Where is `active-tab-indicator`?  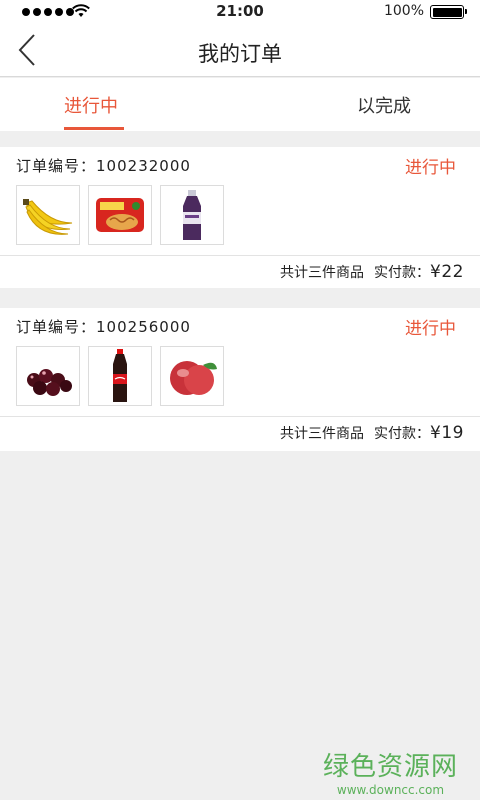 active-tab-indicator is located at coordinates (94, 128).